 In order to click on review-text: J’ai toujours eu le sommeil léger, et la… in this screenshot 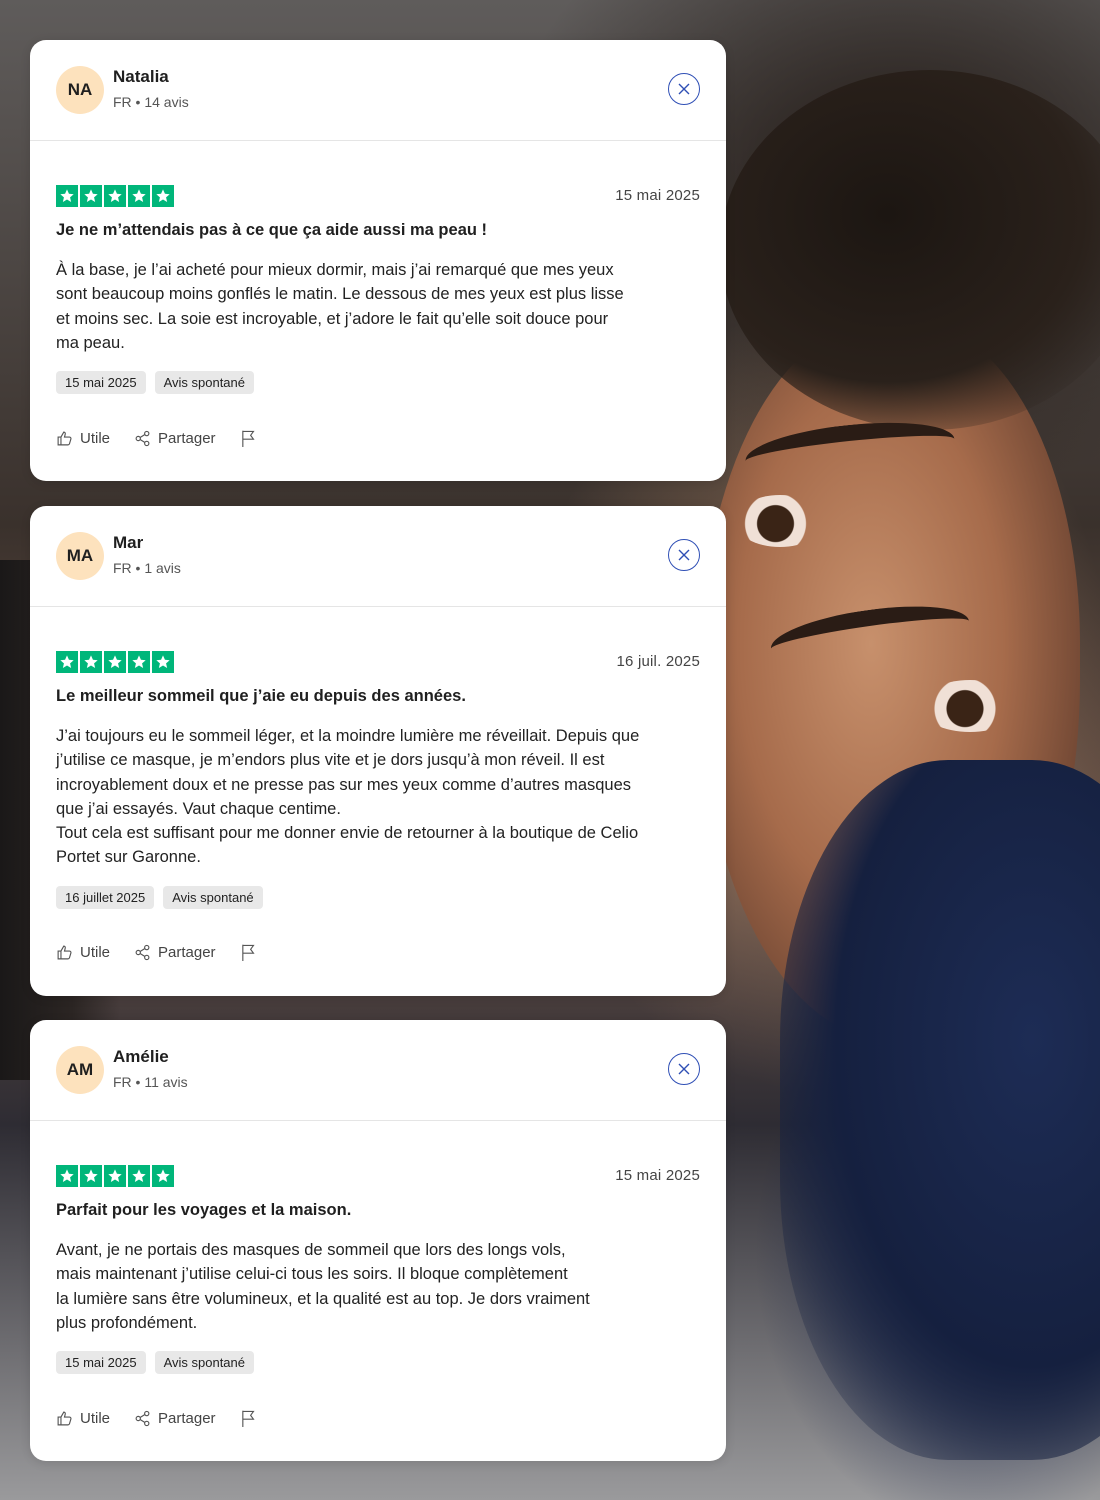, I will do `click(348, 797)`.